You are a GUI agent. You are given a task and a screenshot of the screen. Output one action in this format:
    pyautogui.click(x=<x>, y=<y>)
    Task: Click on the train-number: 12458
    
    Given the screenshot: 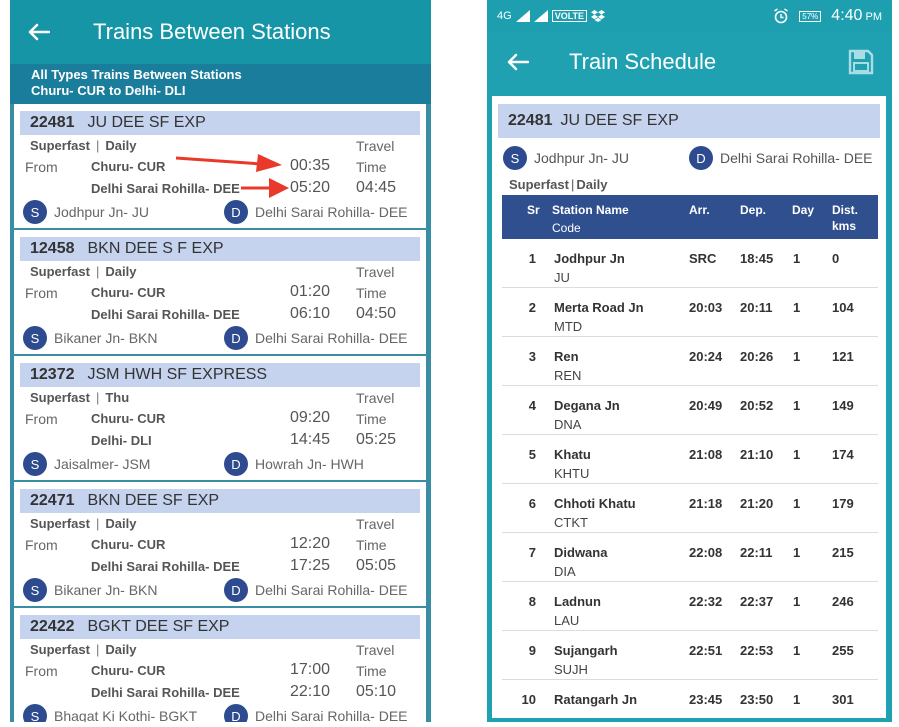 What is the action you would take?
    pyautogui.click(x=52, y=248)
    